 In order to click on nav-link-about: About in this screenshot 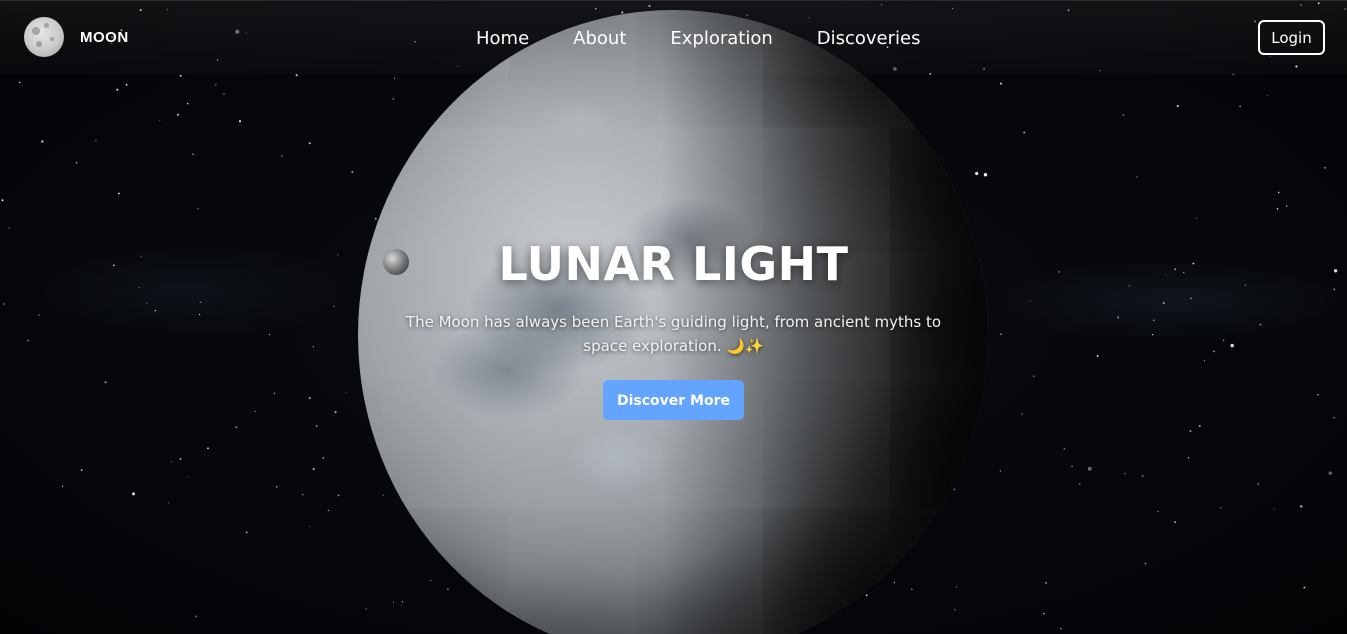, I will do `click(599, 39)`.